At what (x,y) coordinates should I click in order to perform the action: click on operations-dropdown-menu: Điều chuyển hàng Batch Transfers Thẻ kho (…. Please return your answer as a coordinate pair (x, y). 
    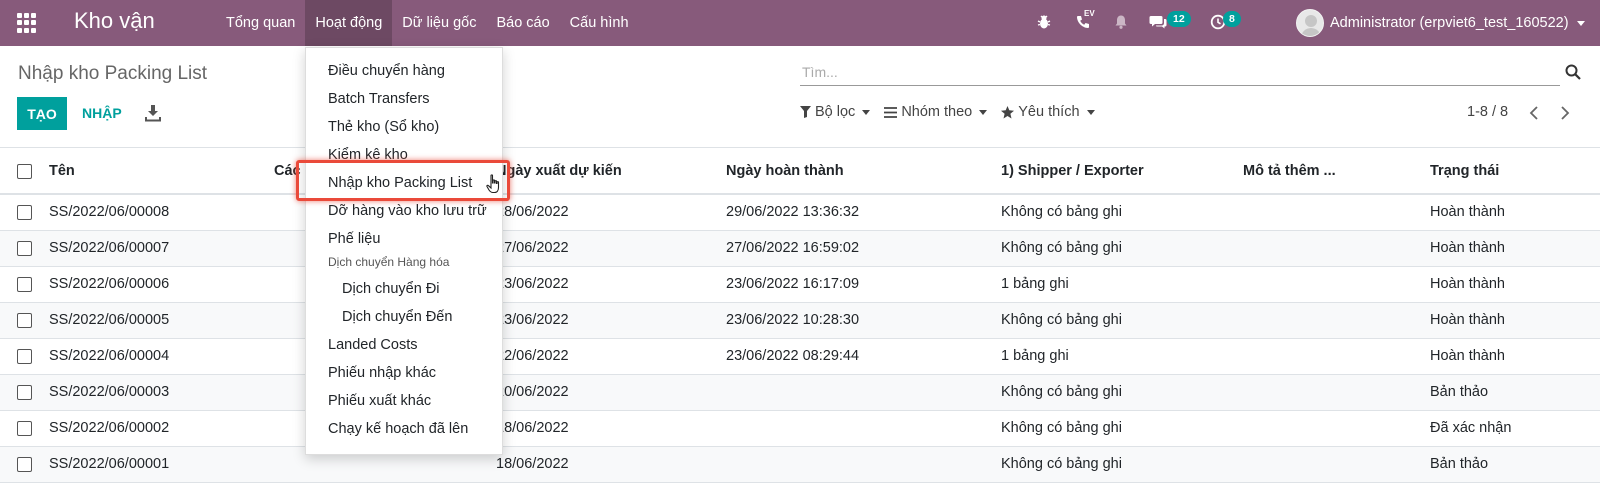
    Looking at the image, I should click on (404, 251).